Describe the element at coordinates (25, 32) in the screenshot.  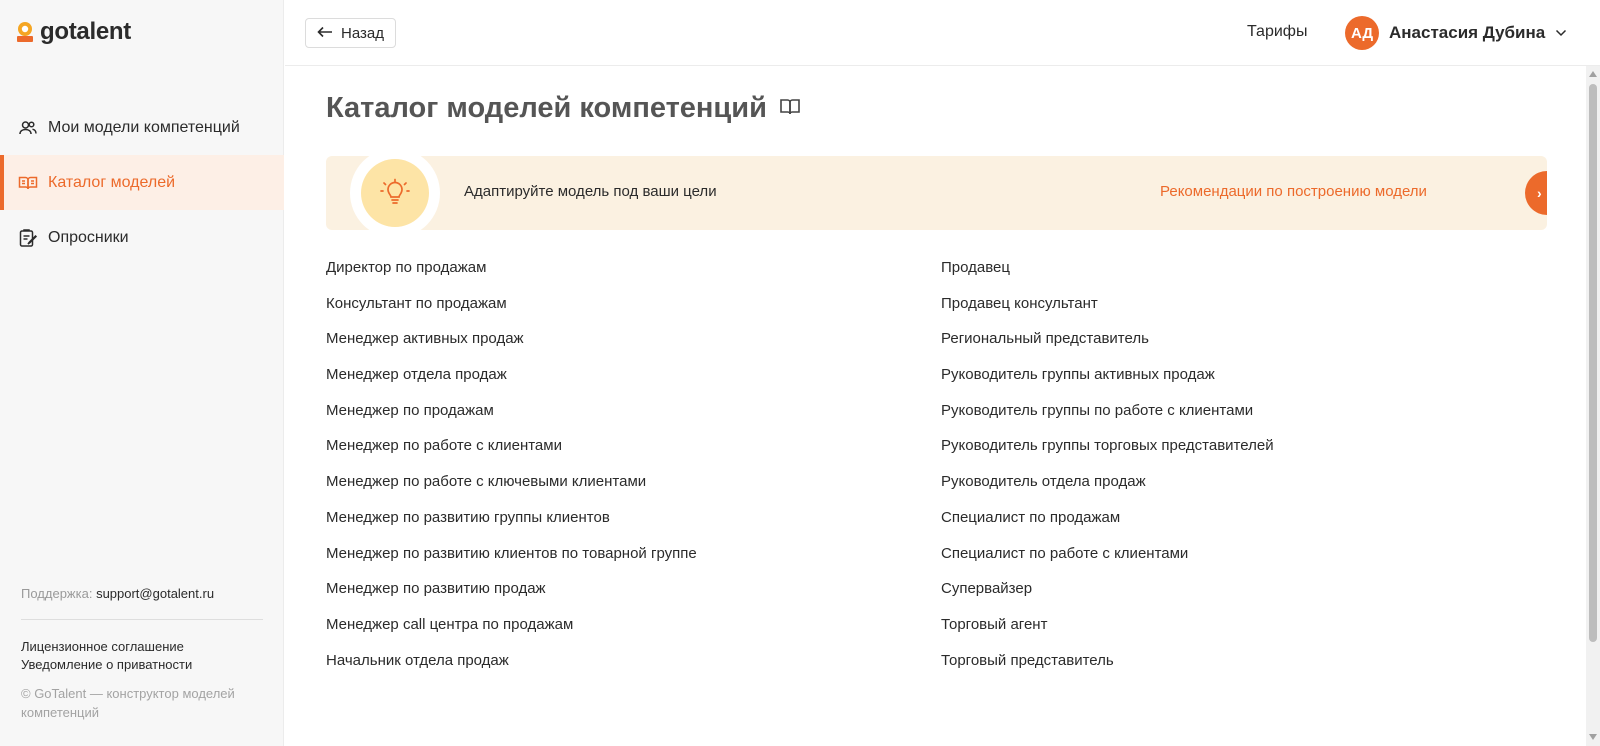
I see `logo-icon` at that location.